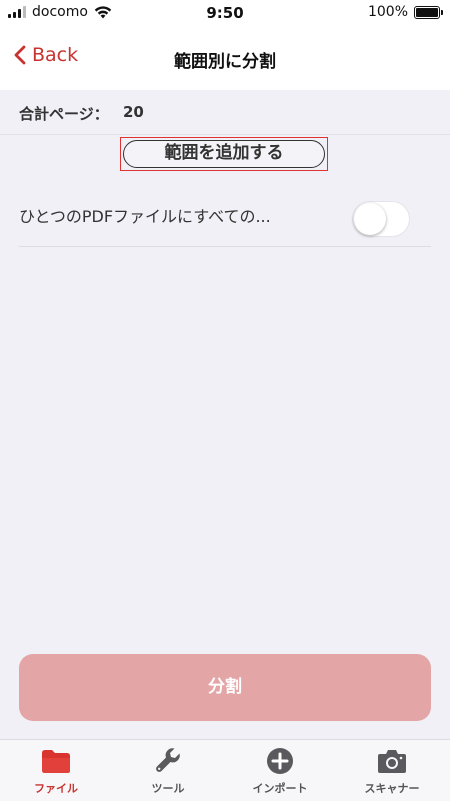 This screenshot has height=801, width=450. I want to click on tab-bar: ファイル ツール インポート スキャナー, so click(225, 770).